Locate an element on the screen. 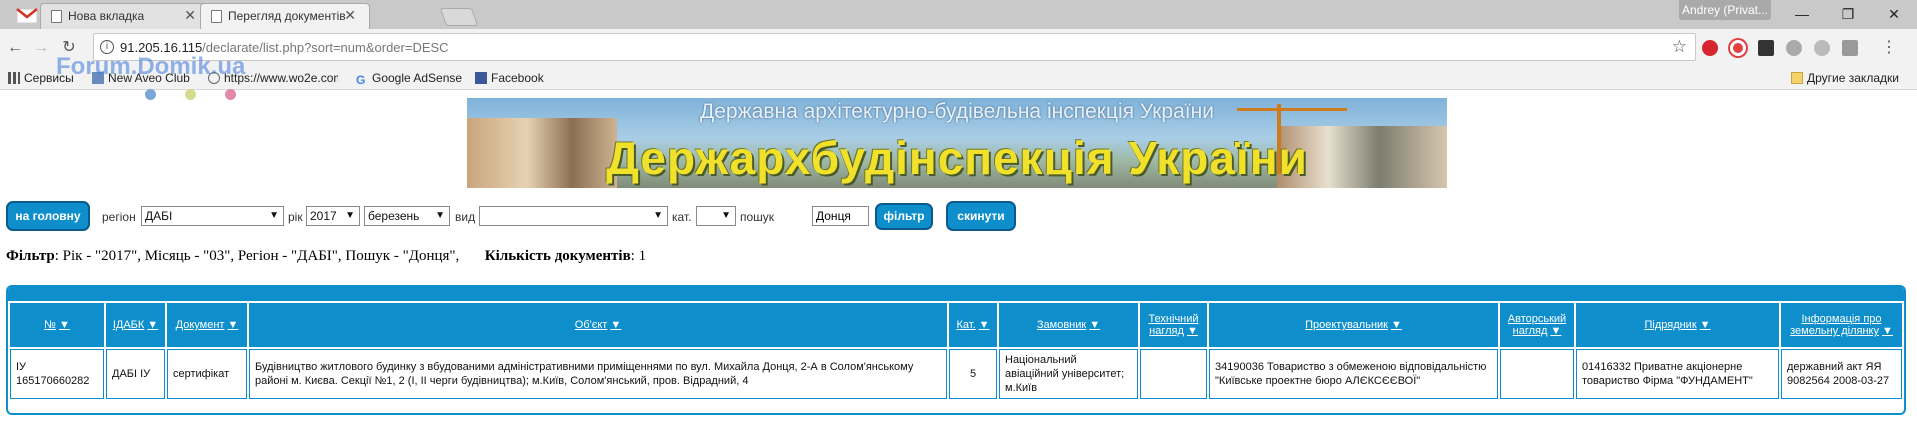 The height and width of the screenshot is (426, 1917). region-select: ДАБІ ▼ is located at coordinates (212, 216).